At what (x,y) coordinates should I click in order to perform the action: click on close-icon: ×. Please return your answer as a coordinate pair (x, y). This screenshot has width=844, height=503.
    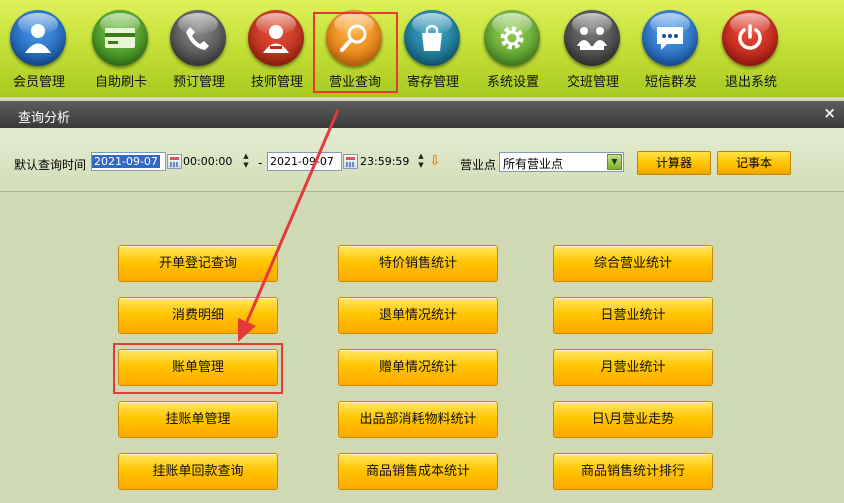
    Looking at the image, I should click on (829, 113).